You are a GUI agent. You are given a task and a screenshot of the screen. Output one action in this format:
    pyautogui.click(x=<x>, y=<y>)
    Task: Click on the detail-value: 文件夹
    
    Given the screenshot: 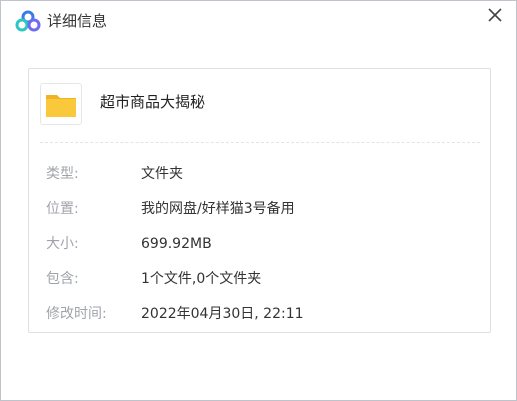 What is the action you would take?
    pyautogui.click(x=162, y=174)
    